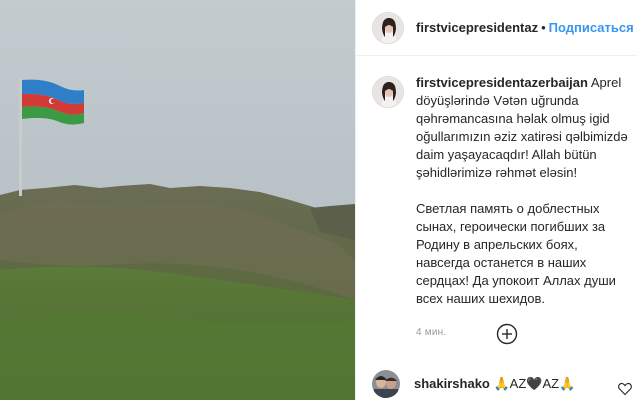 The image size is (637, 400). I want to click on follow-button: Подписаться, so click(591, 27).